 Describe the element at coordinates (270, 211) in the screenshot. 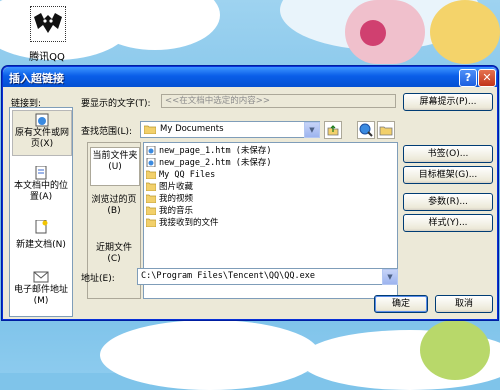

I see `list-item: 我的音乐` at that location.